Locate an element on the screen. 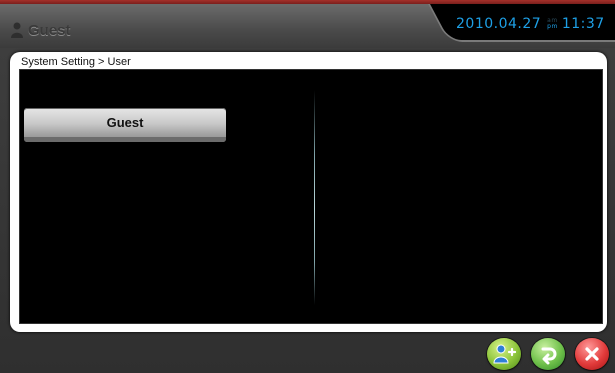  ampm-indicator: am pm is located at coordinates (552, 24).